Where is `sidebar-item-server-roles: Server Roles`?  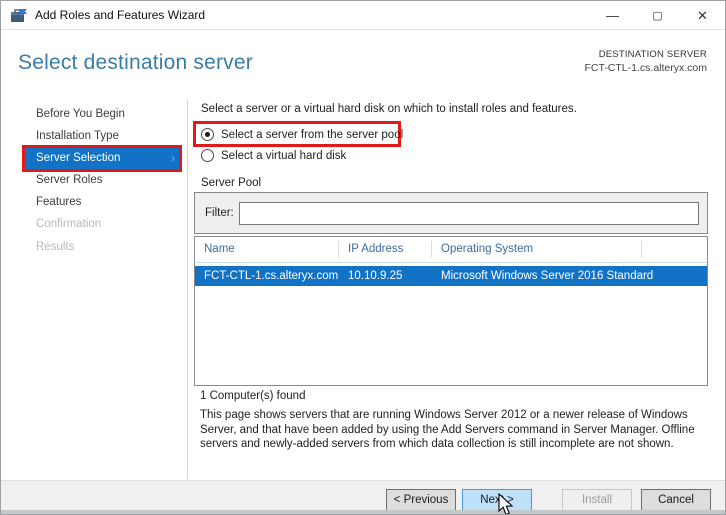
sidebar-item-server-roles: Server Roles is located at coordinates (69, 180).